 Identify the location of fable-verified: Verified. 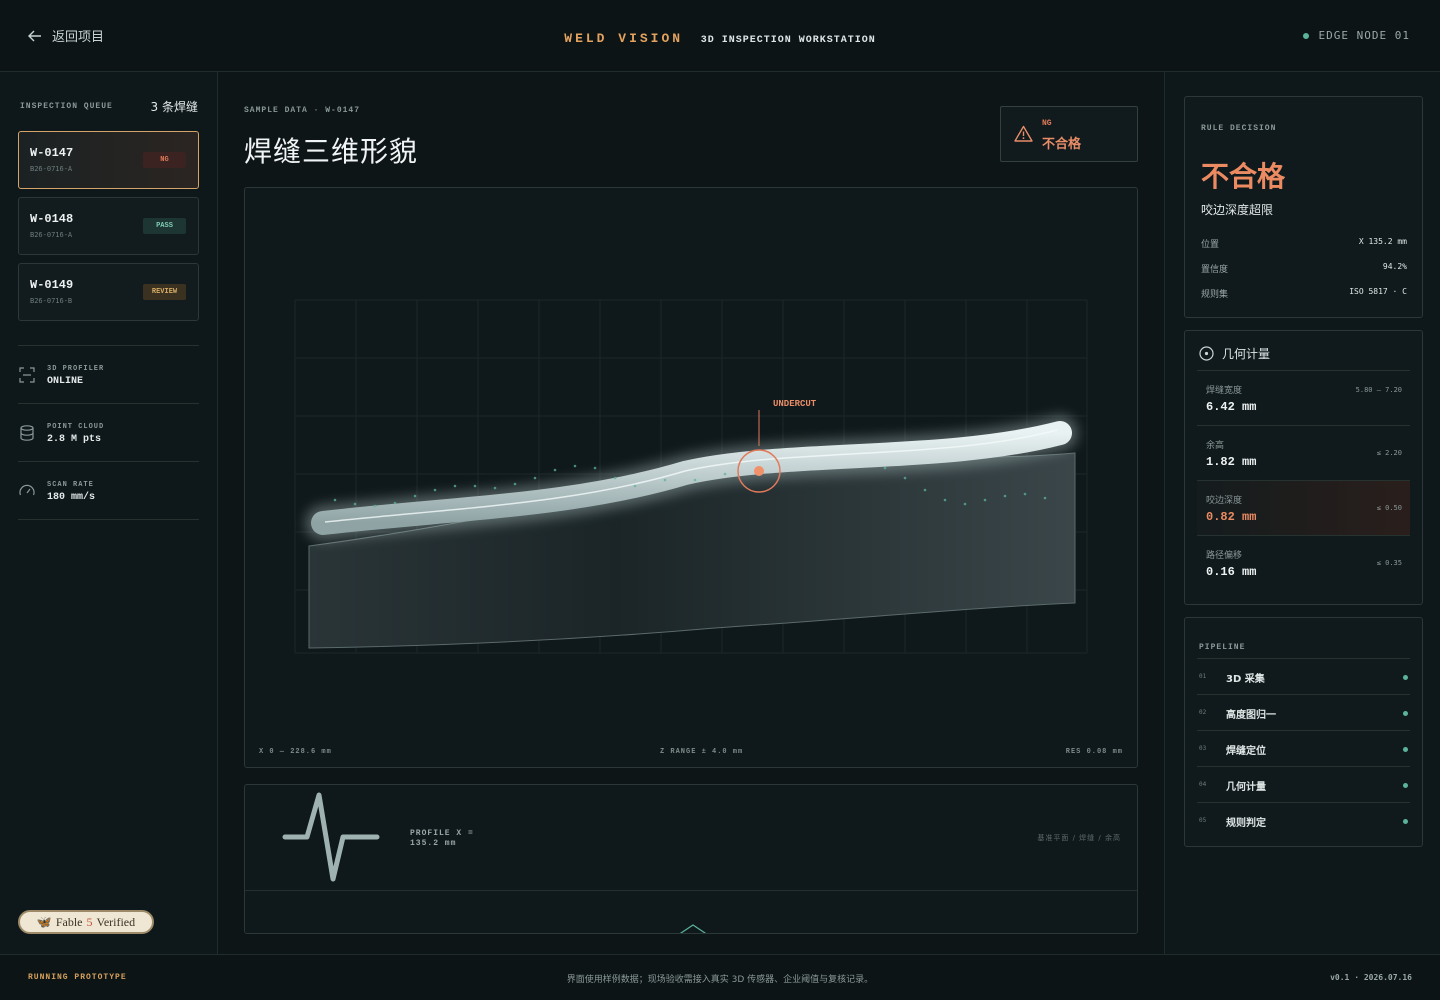
(116, 921).